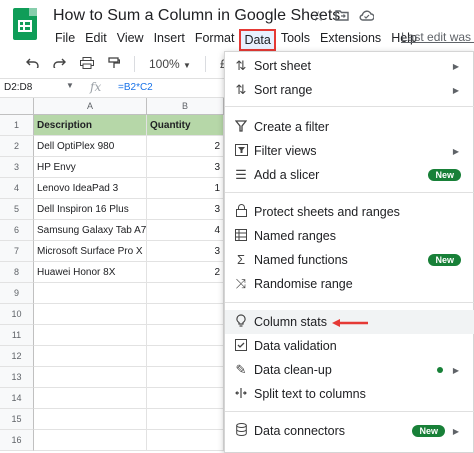 The image size is (474, 453). What do you see at coordinates (25, 24) in the screenshot?
I see `sheets-logo-icon` at bounding box center [25, 24].